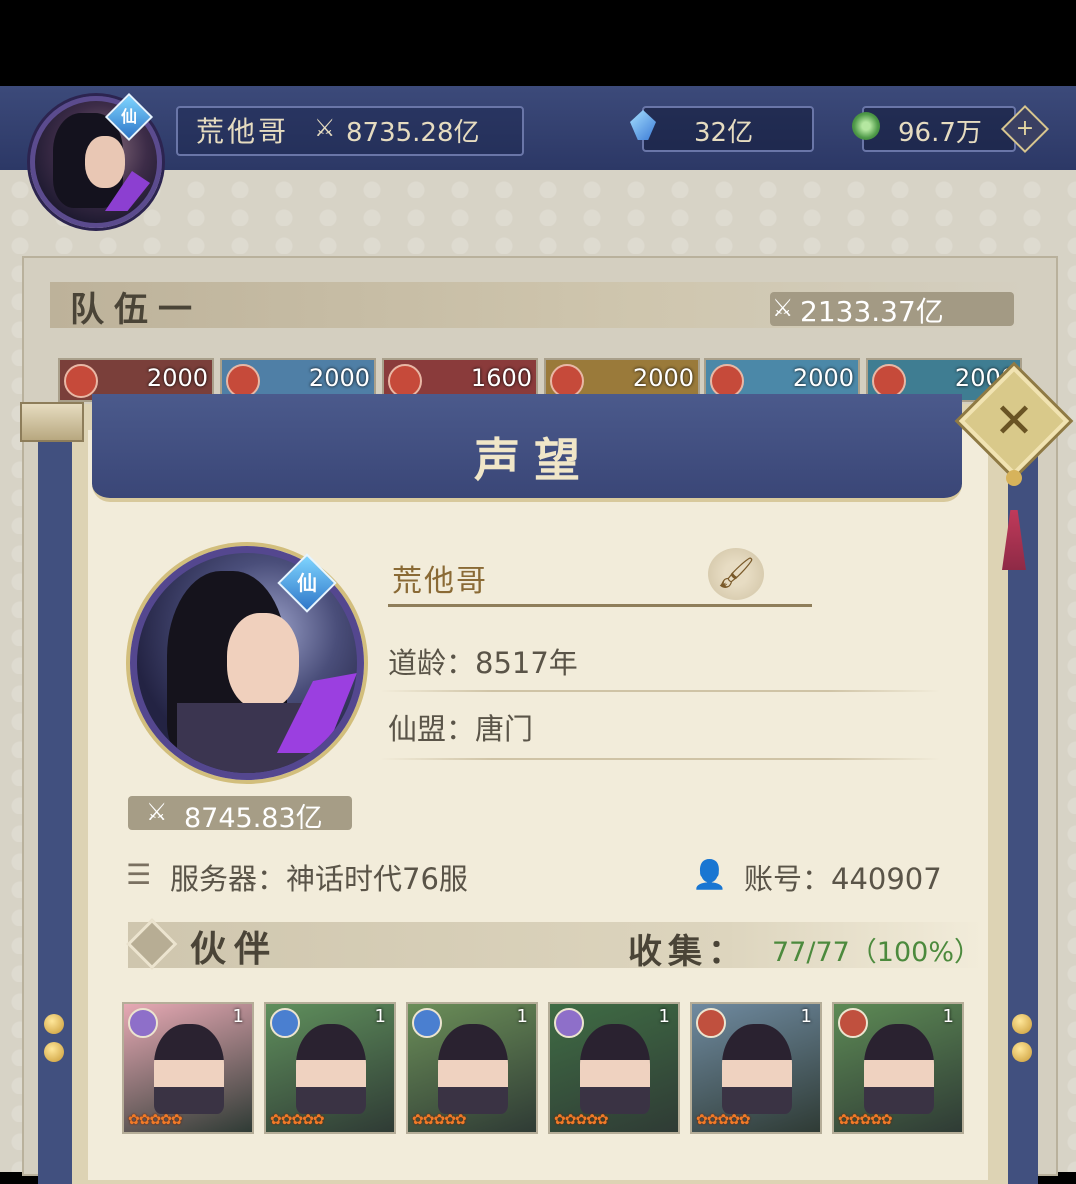  I want to click on profile-name: 荒他哥, so click(440, 578).